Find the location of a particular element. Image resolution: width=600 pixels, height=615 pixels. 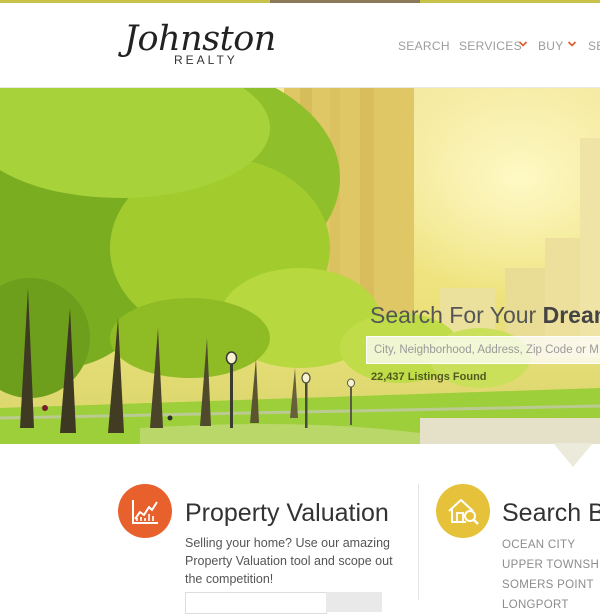

valuation-address-input is located at coordinates (256, 603).